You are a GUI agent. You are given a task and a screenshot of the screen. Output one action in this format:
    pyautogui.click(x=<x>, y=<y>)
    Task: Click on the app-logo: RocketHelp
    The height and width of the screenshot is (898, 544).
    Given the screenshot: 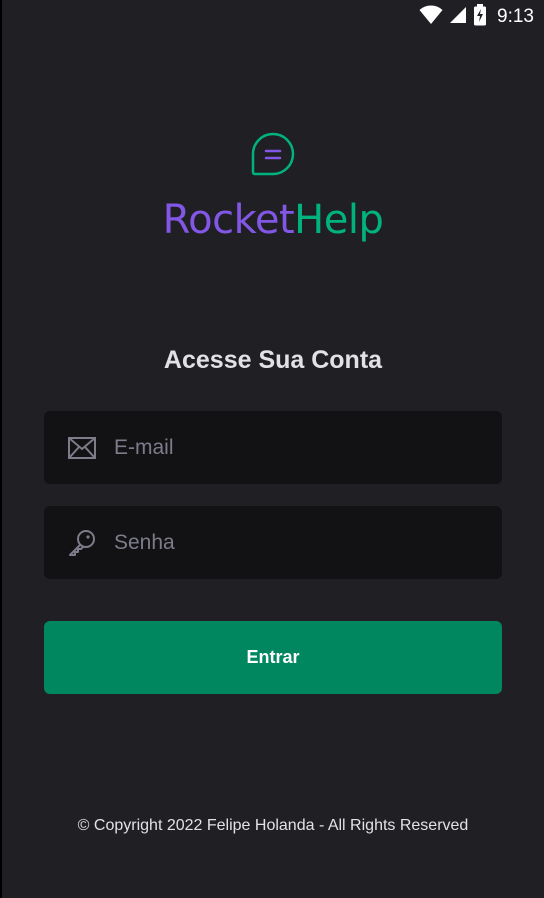 What is the action you would take?
    pyautogui.click(x=273, y=187)
    